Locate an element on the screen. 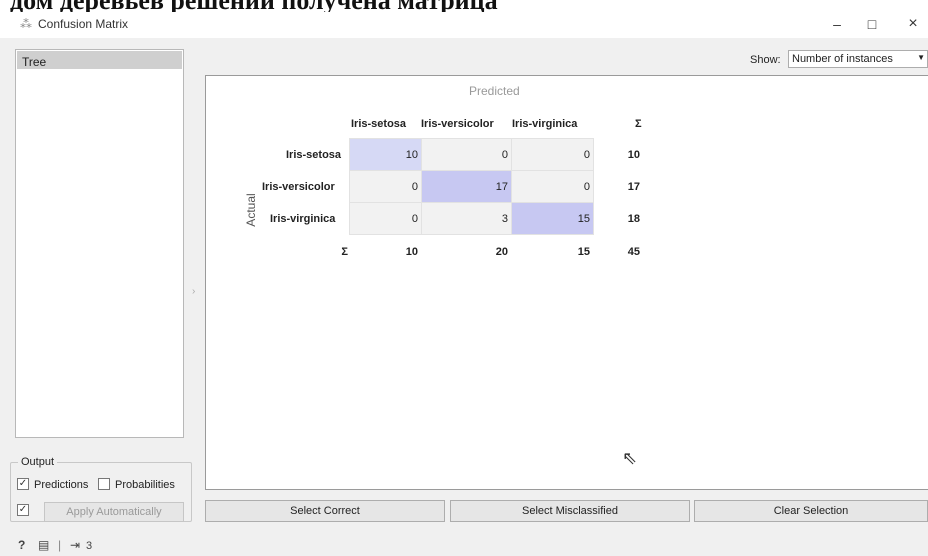 The width and height of the screenshot is (928, 556). column-sum: 20 is located at coordinates (501, 252).